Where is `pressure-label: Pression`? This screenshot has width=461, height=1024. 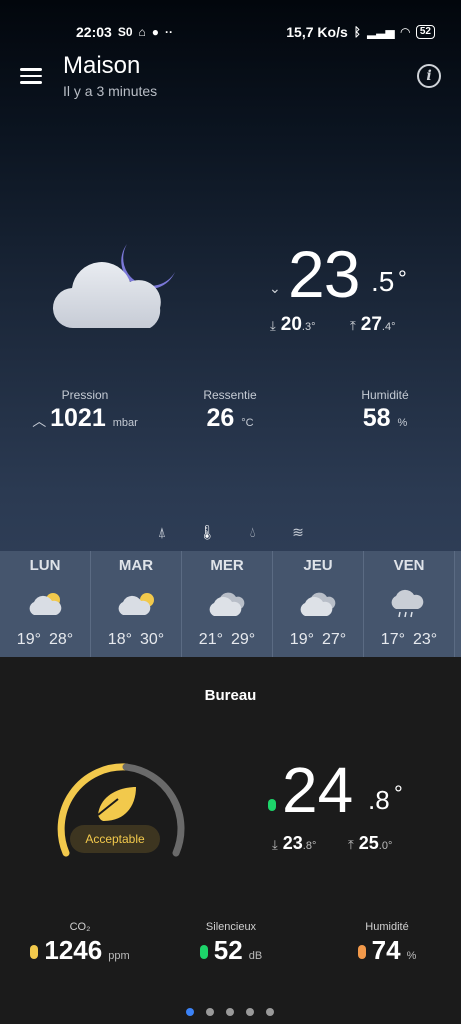 pressure-label: Pression is located at coordinates (85, 395).